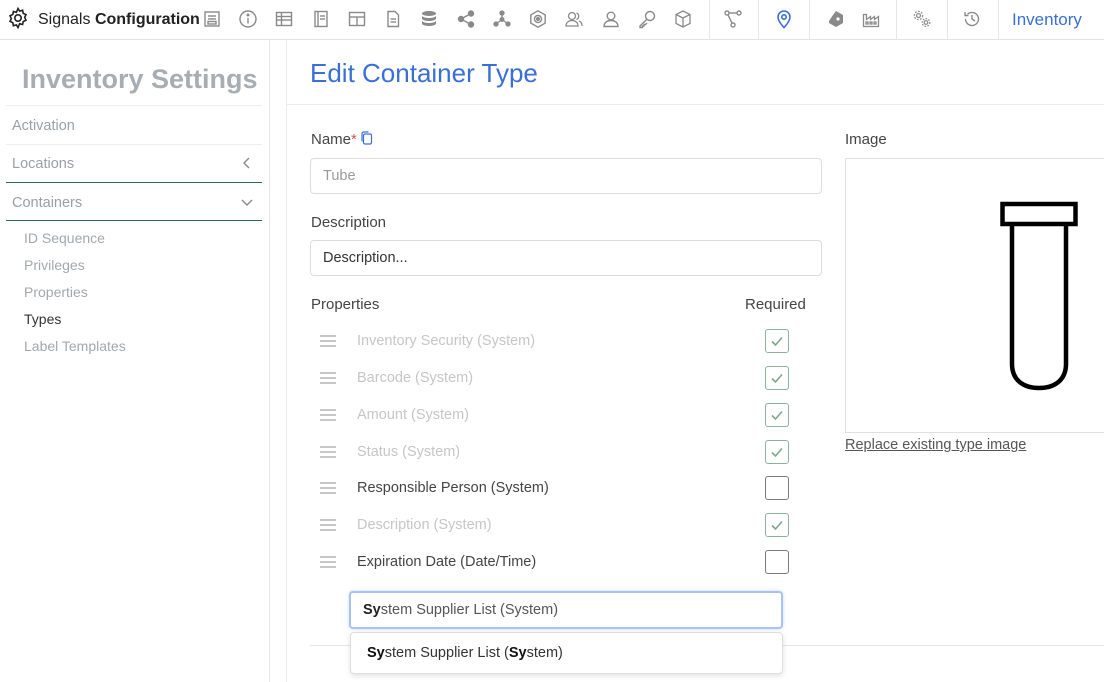 The image size is (1104, 682). I want to click on description-label: Description, so click(349, 222).